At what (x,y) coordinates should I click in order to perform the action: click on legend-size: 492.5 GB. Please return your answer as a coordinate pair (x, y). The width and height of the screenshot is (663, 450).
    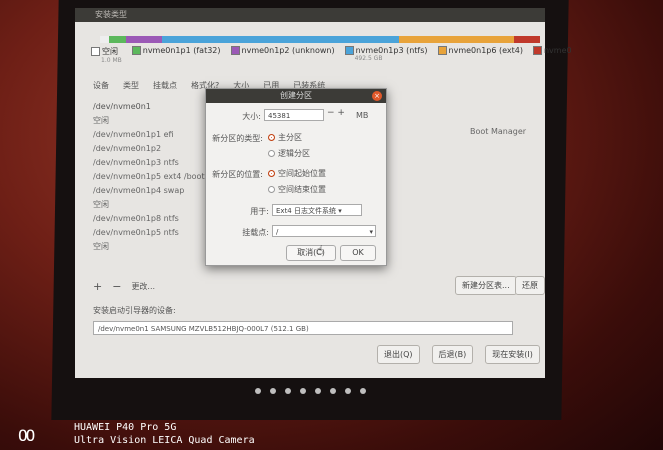
    Looking at the image, I should click on (368, 58).